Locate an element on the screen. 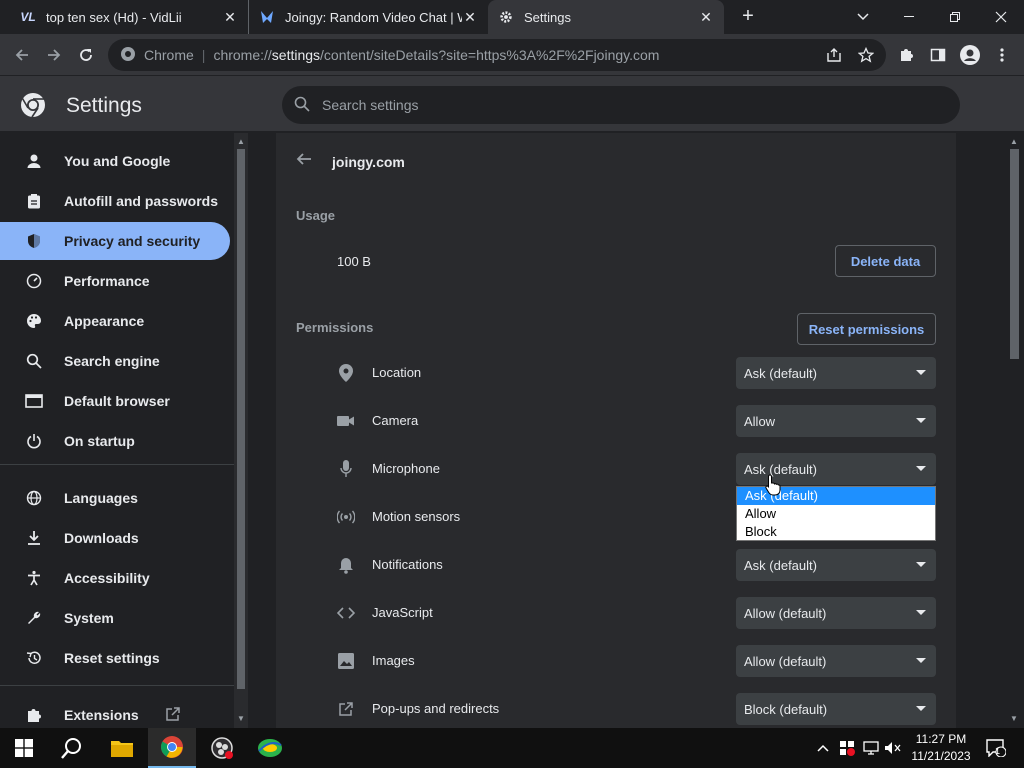 The width and height of the screenshot is (1024, 768). site-name: joingy.com is located at coordinates (368, 162).